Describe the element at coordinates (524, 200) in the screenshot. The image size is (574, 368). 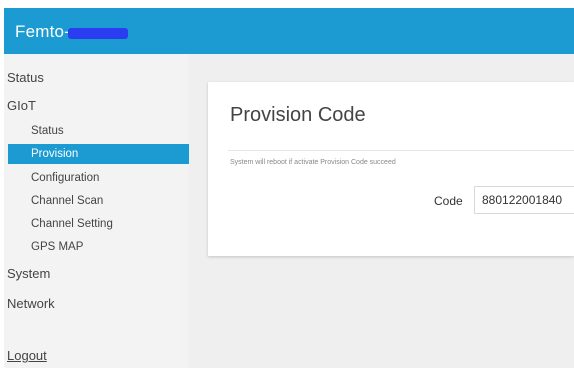
I see `code-input` at that location.